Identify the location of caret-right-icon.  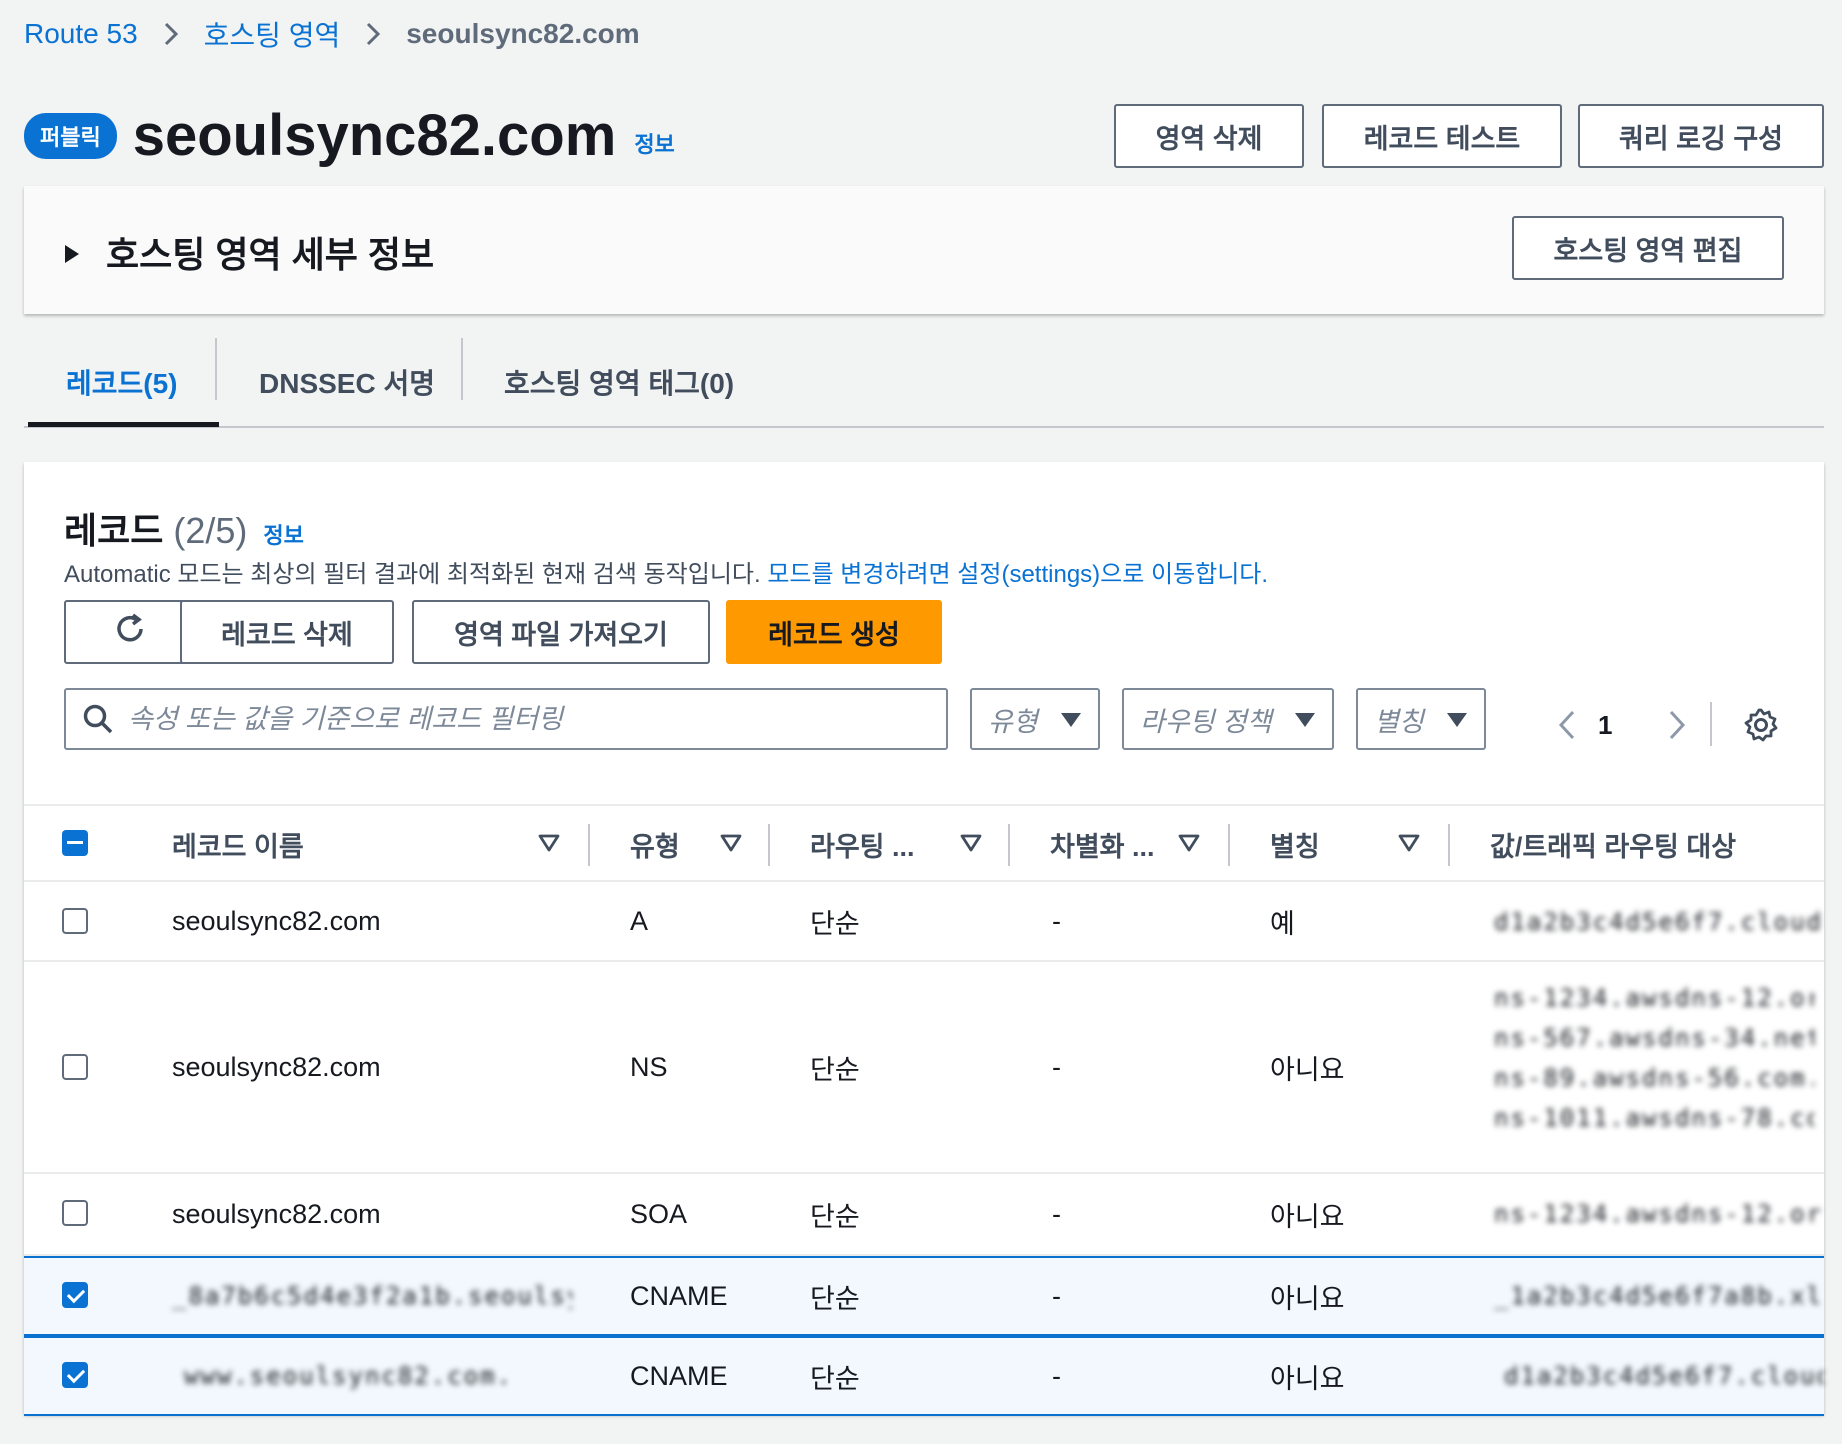
(72, 252).